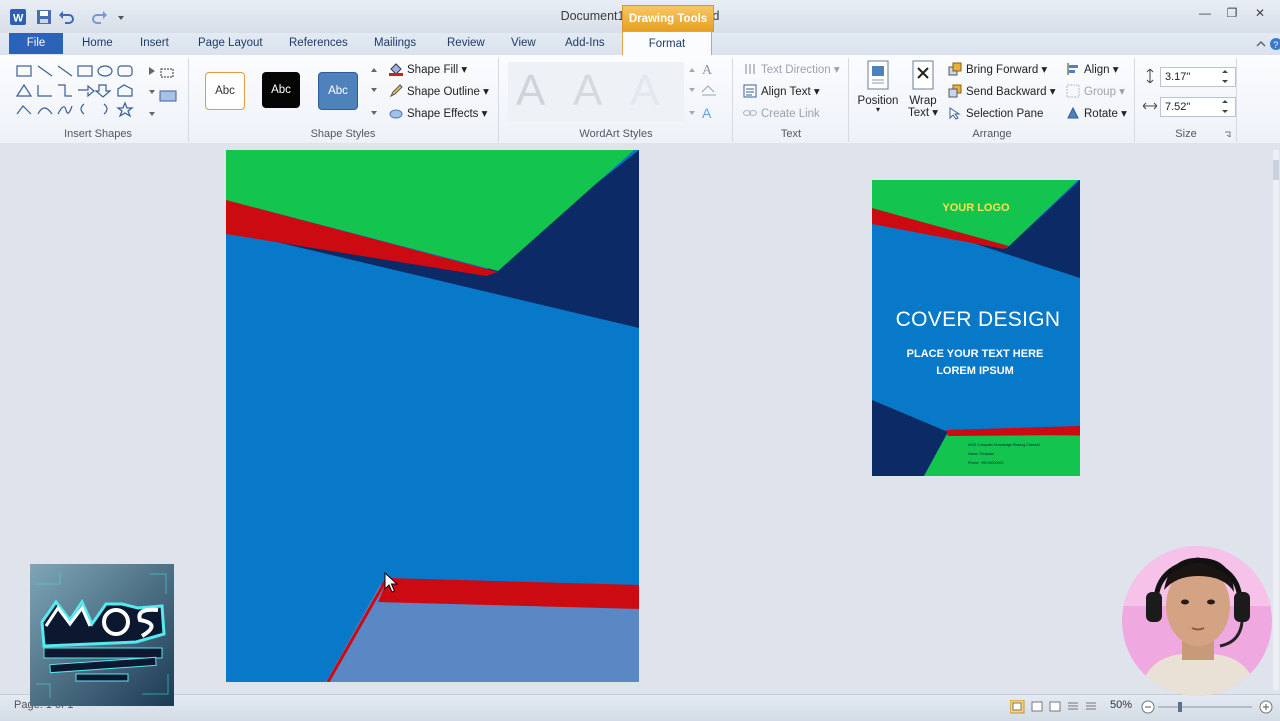  Describe the element at coordinates (1232, 14) in the screenshot. I see `restore-button: ❐` at that location.